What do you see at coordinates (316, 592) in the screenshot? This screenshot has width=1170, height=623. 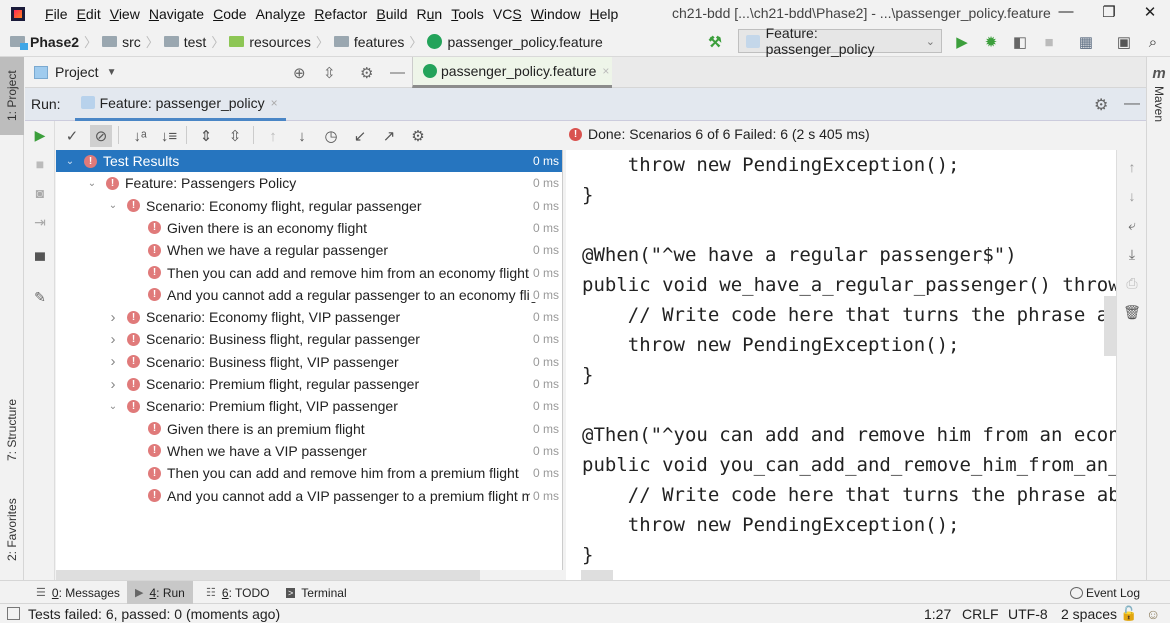 I see `terminal-tab: > Terminal` at bounding box center [316, 592].